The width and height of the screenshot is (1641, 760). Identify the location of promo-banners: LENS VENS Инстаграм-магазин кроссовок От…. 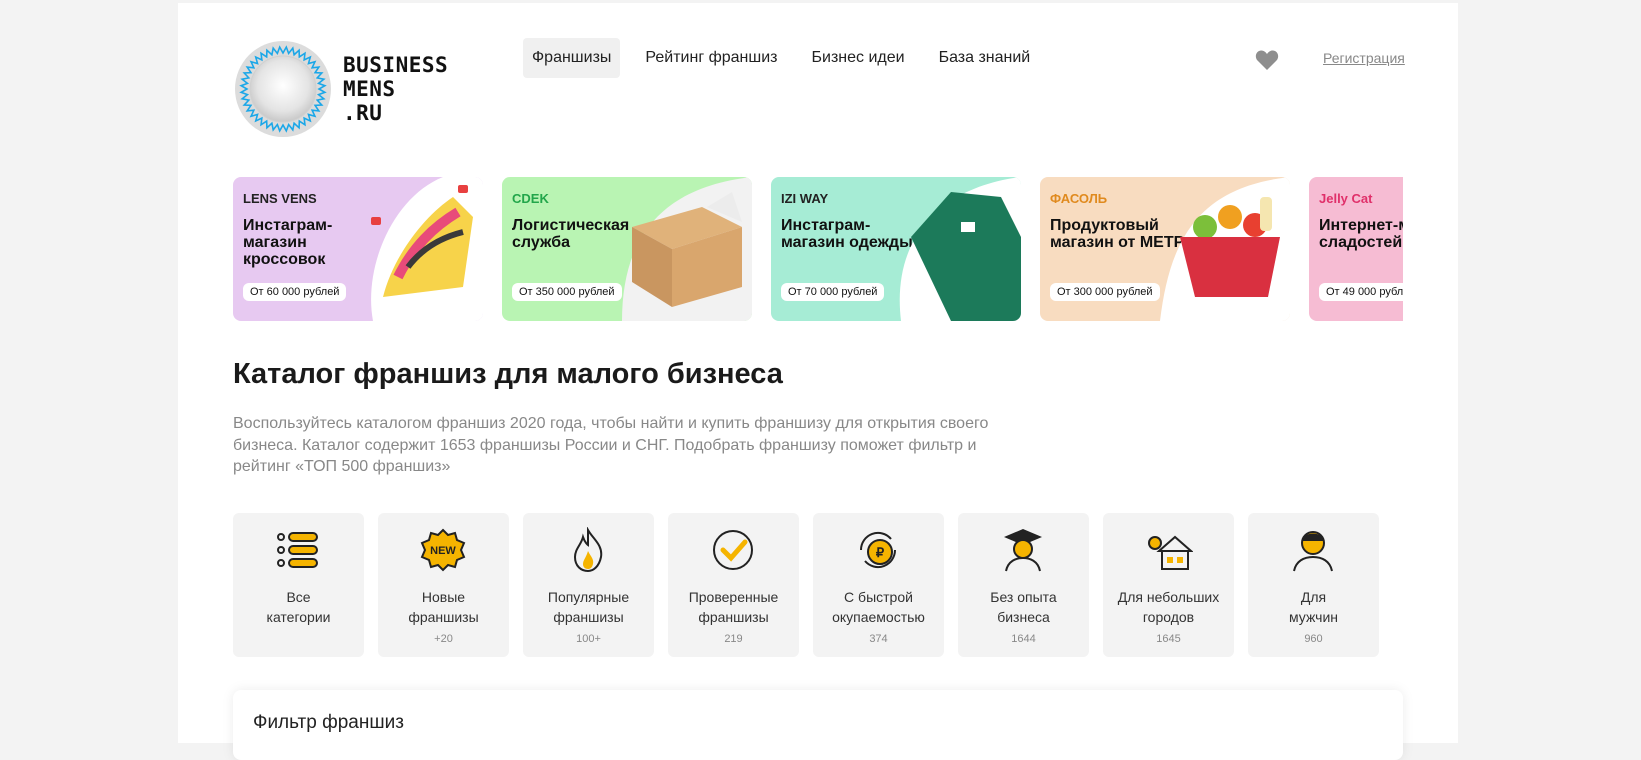
(818, 250).